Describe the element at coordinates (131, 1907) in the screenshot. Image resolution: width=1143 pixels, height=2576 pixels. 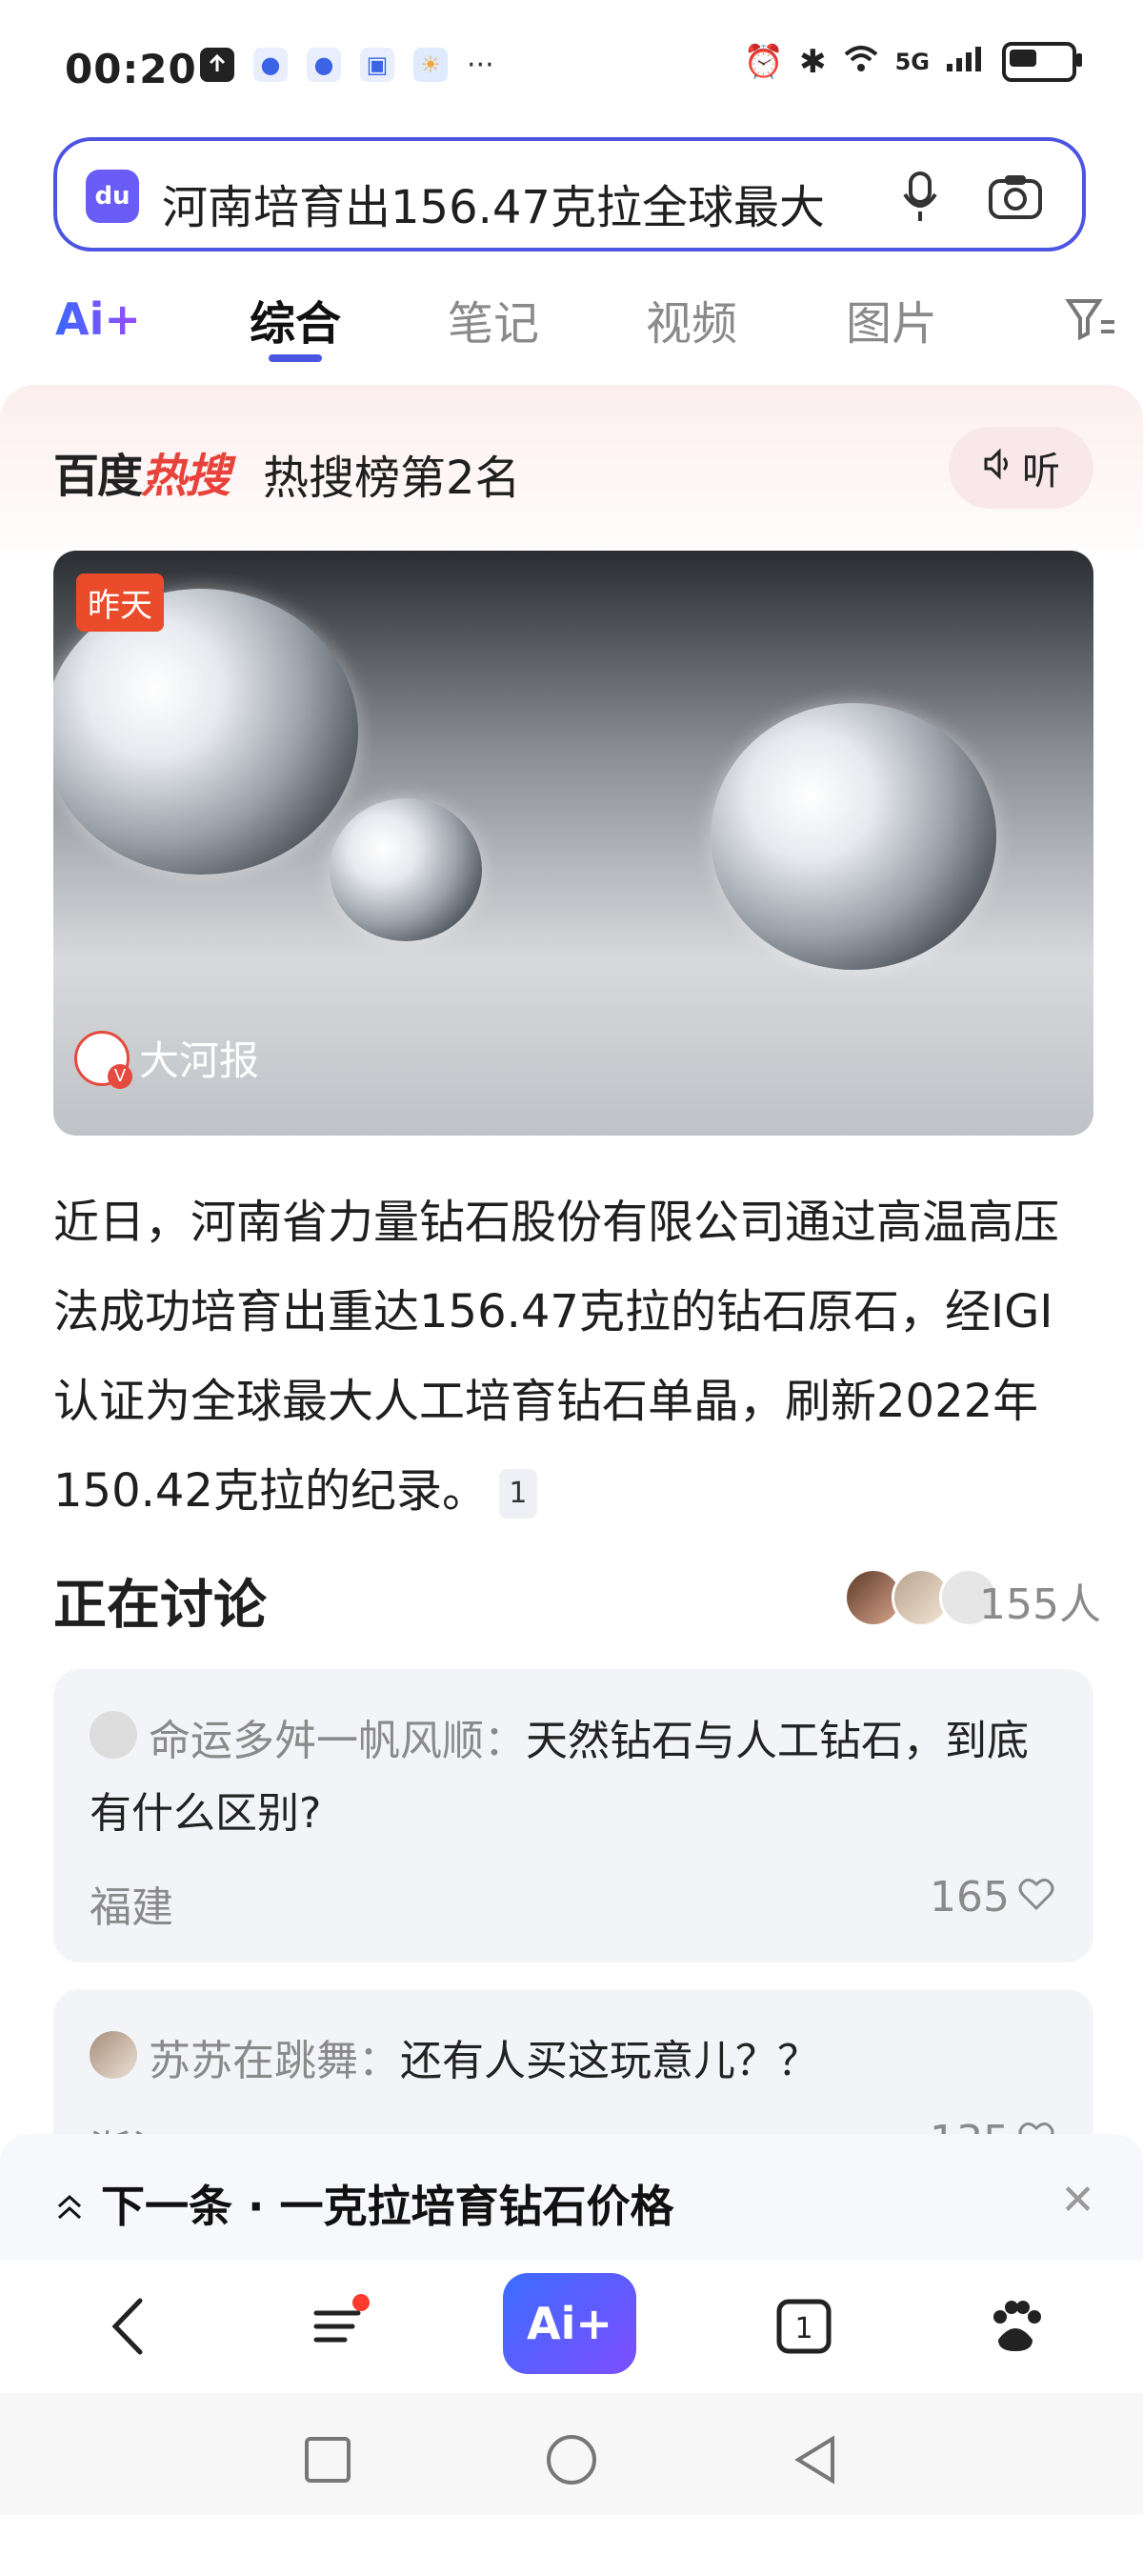
I see `discussion-province: 福建` at that location.